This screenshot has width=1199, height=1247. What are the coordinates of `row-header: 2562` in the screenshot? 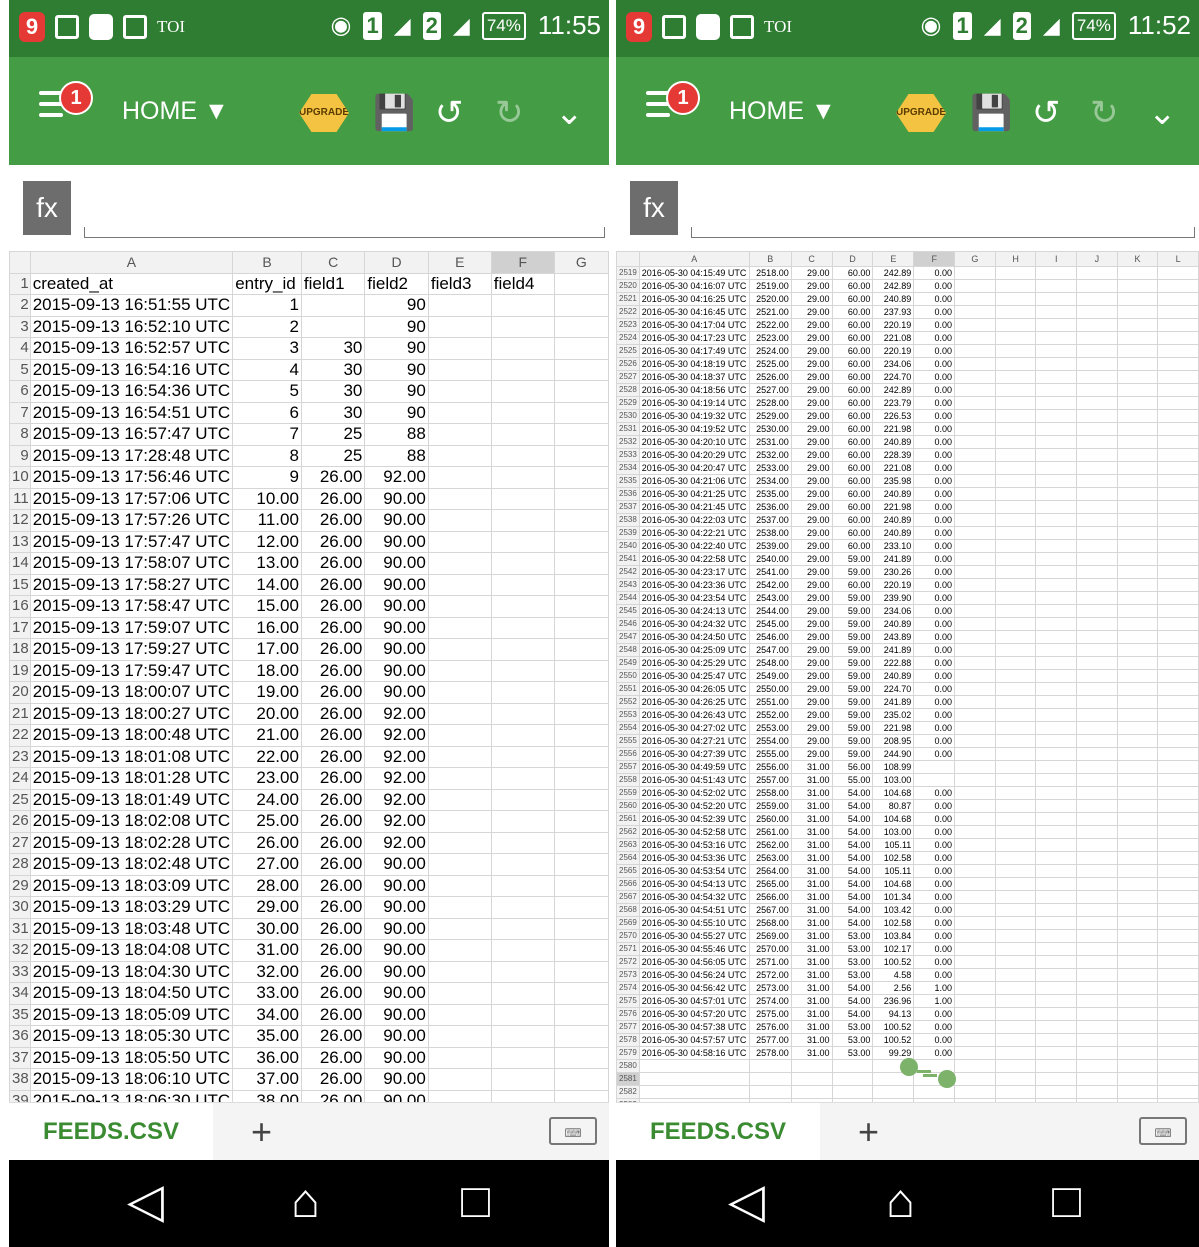 It's located at (628, 832).